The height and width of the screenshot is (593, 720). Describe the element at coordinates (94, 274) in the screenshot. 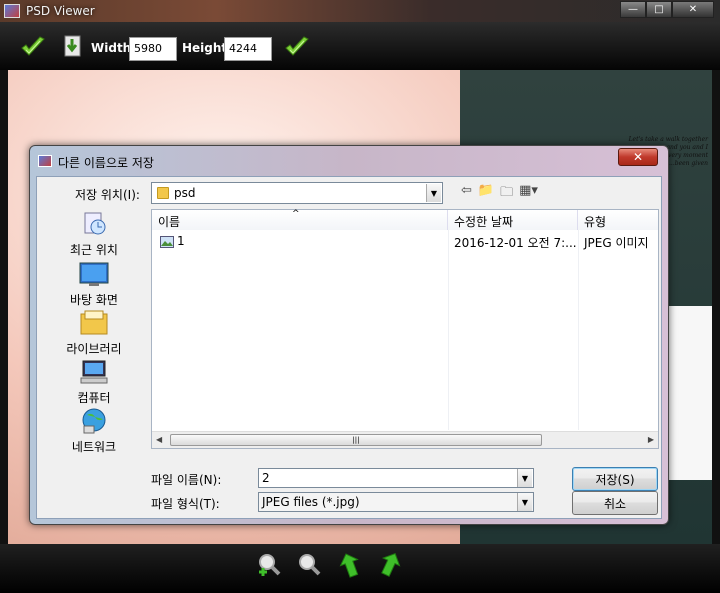

I see `desktop-icon` at that location.